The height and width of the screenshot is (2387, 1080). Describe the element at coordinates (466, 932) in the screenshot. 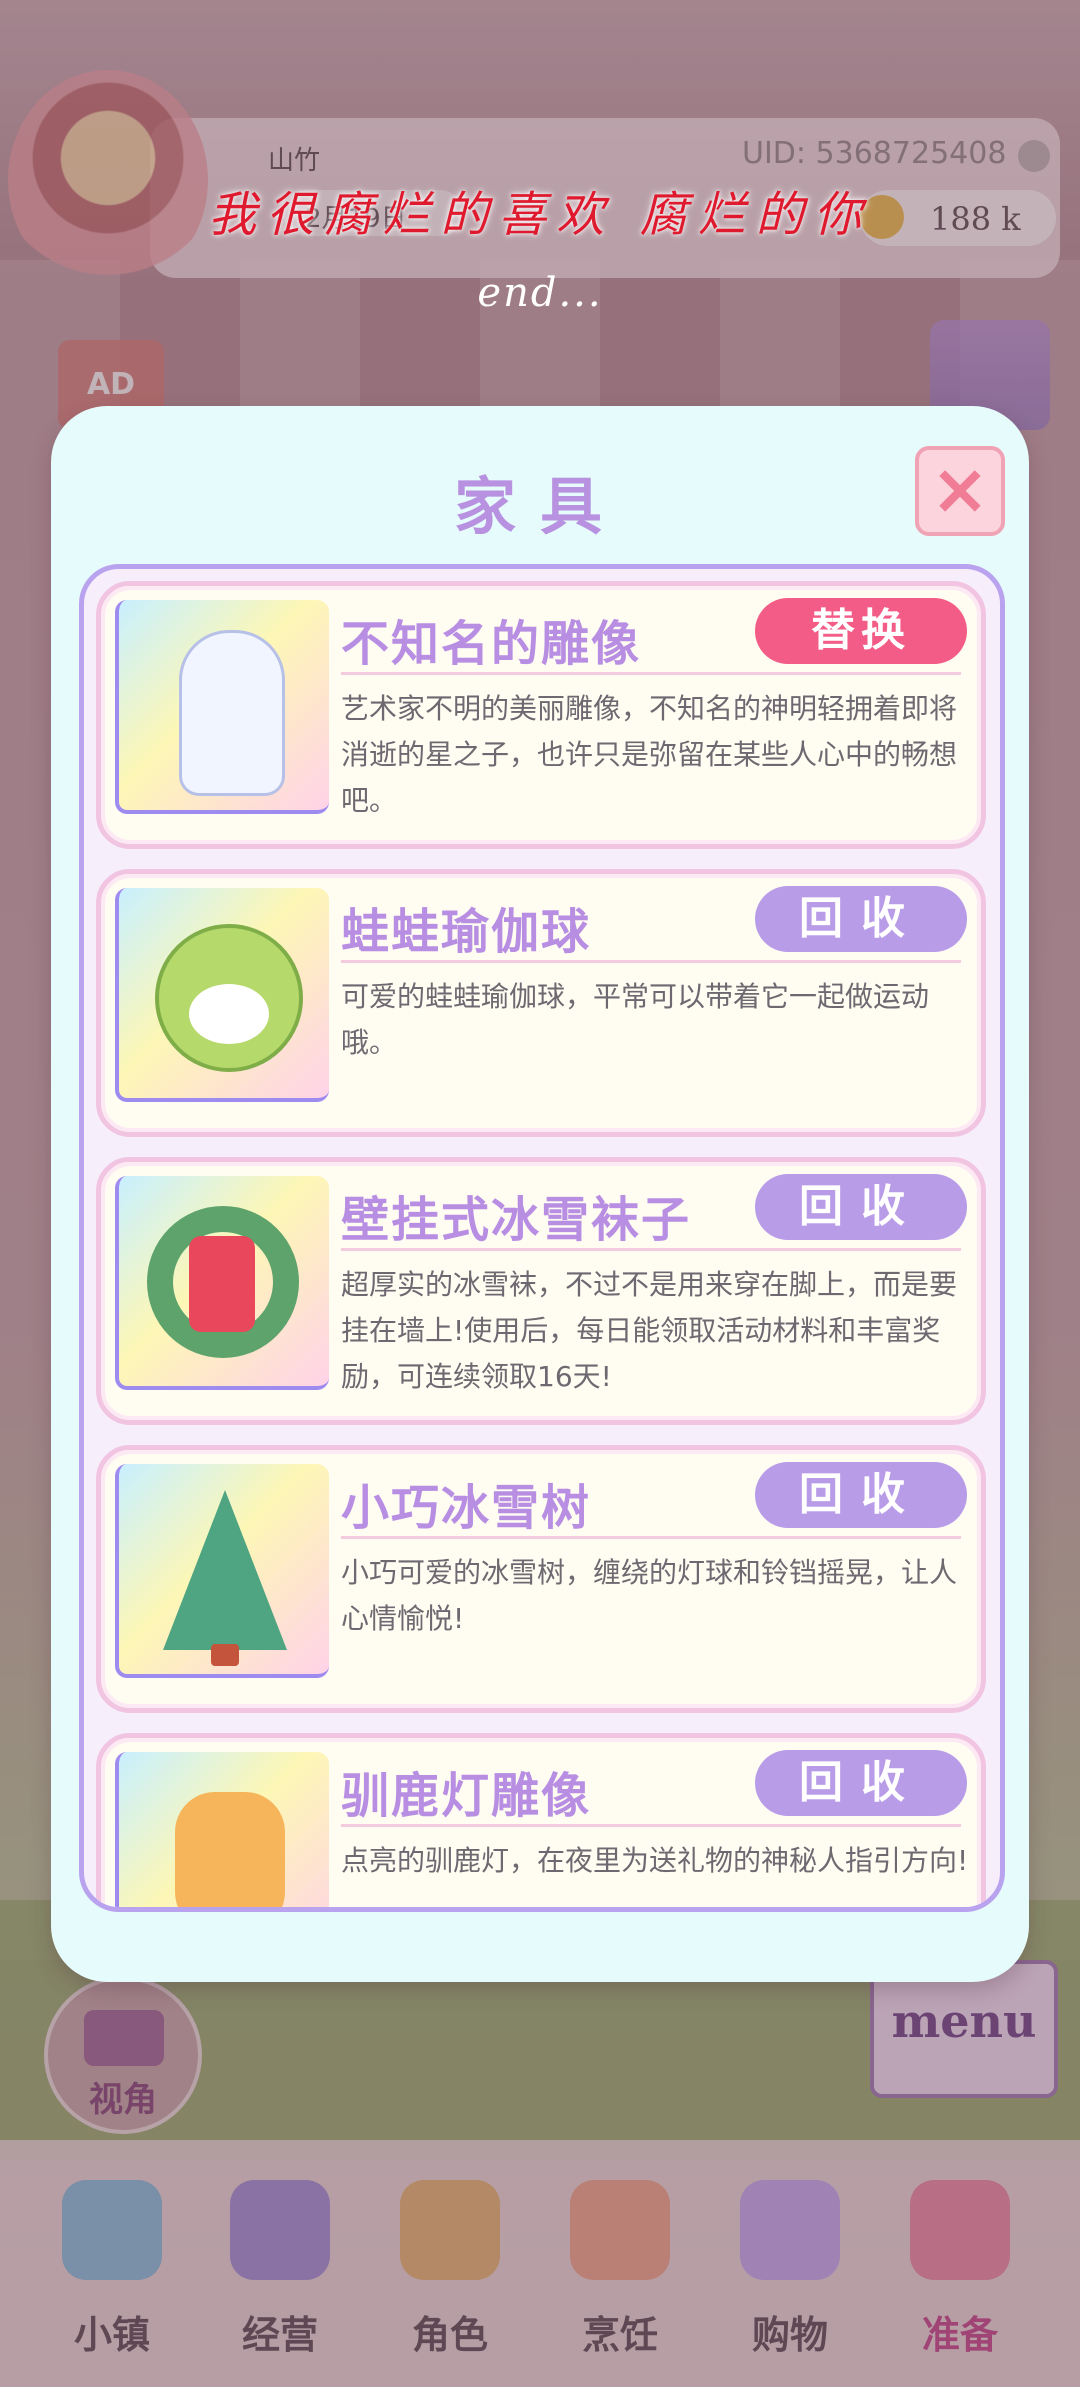

I see `item-name: 蛙蛙瑜伽球` at that location.